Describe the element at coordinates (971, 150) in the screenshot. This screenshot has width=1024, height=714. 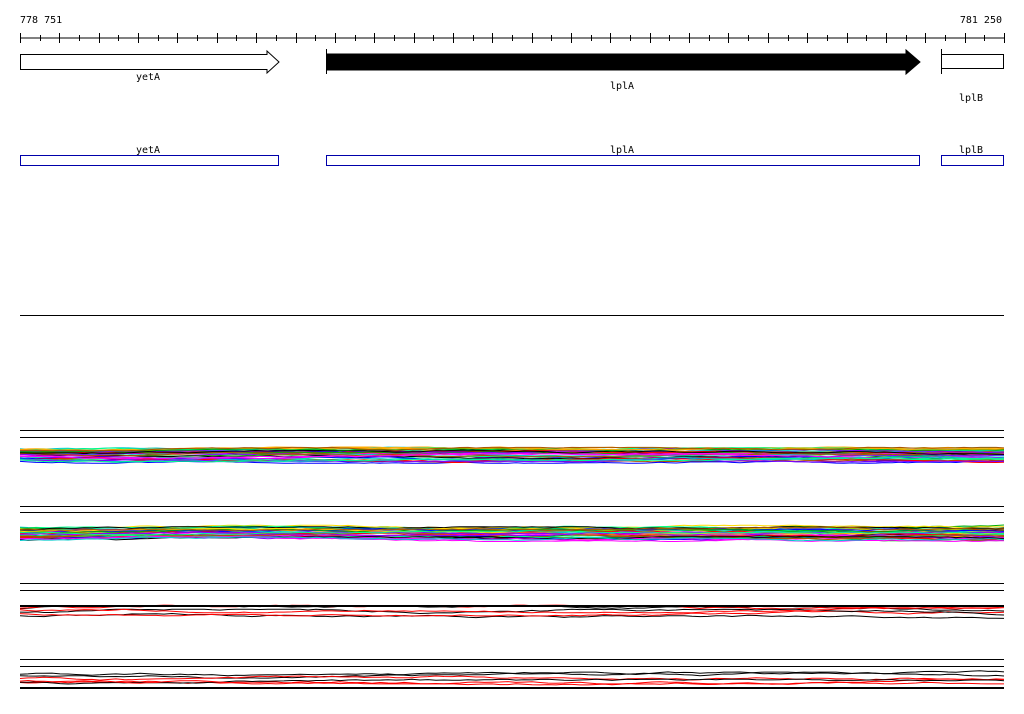
I see `annotation-lplB-label: lplB` at that location.